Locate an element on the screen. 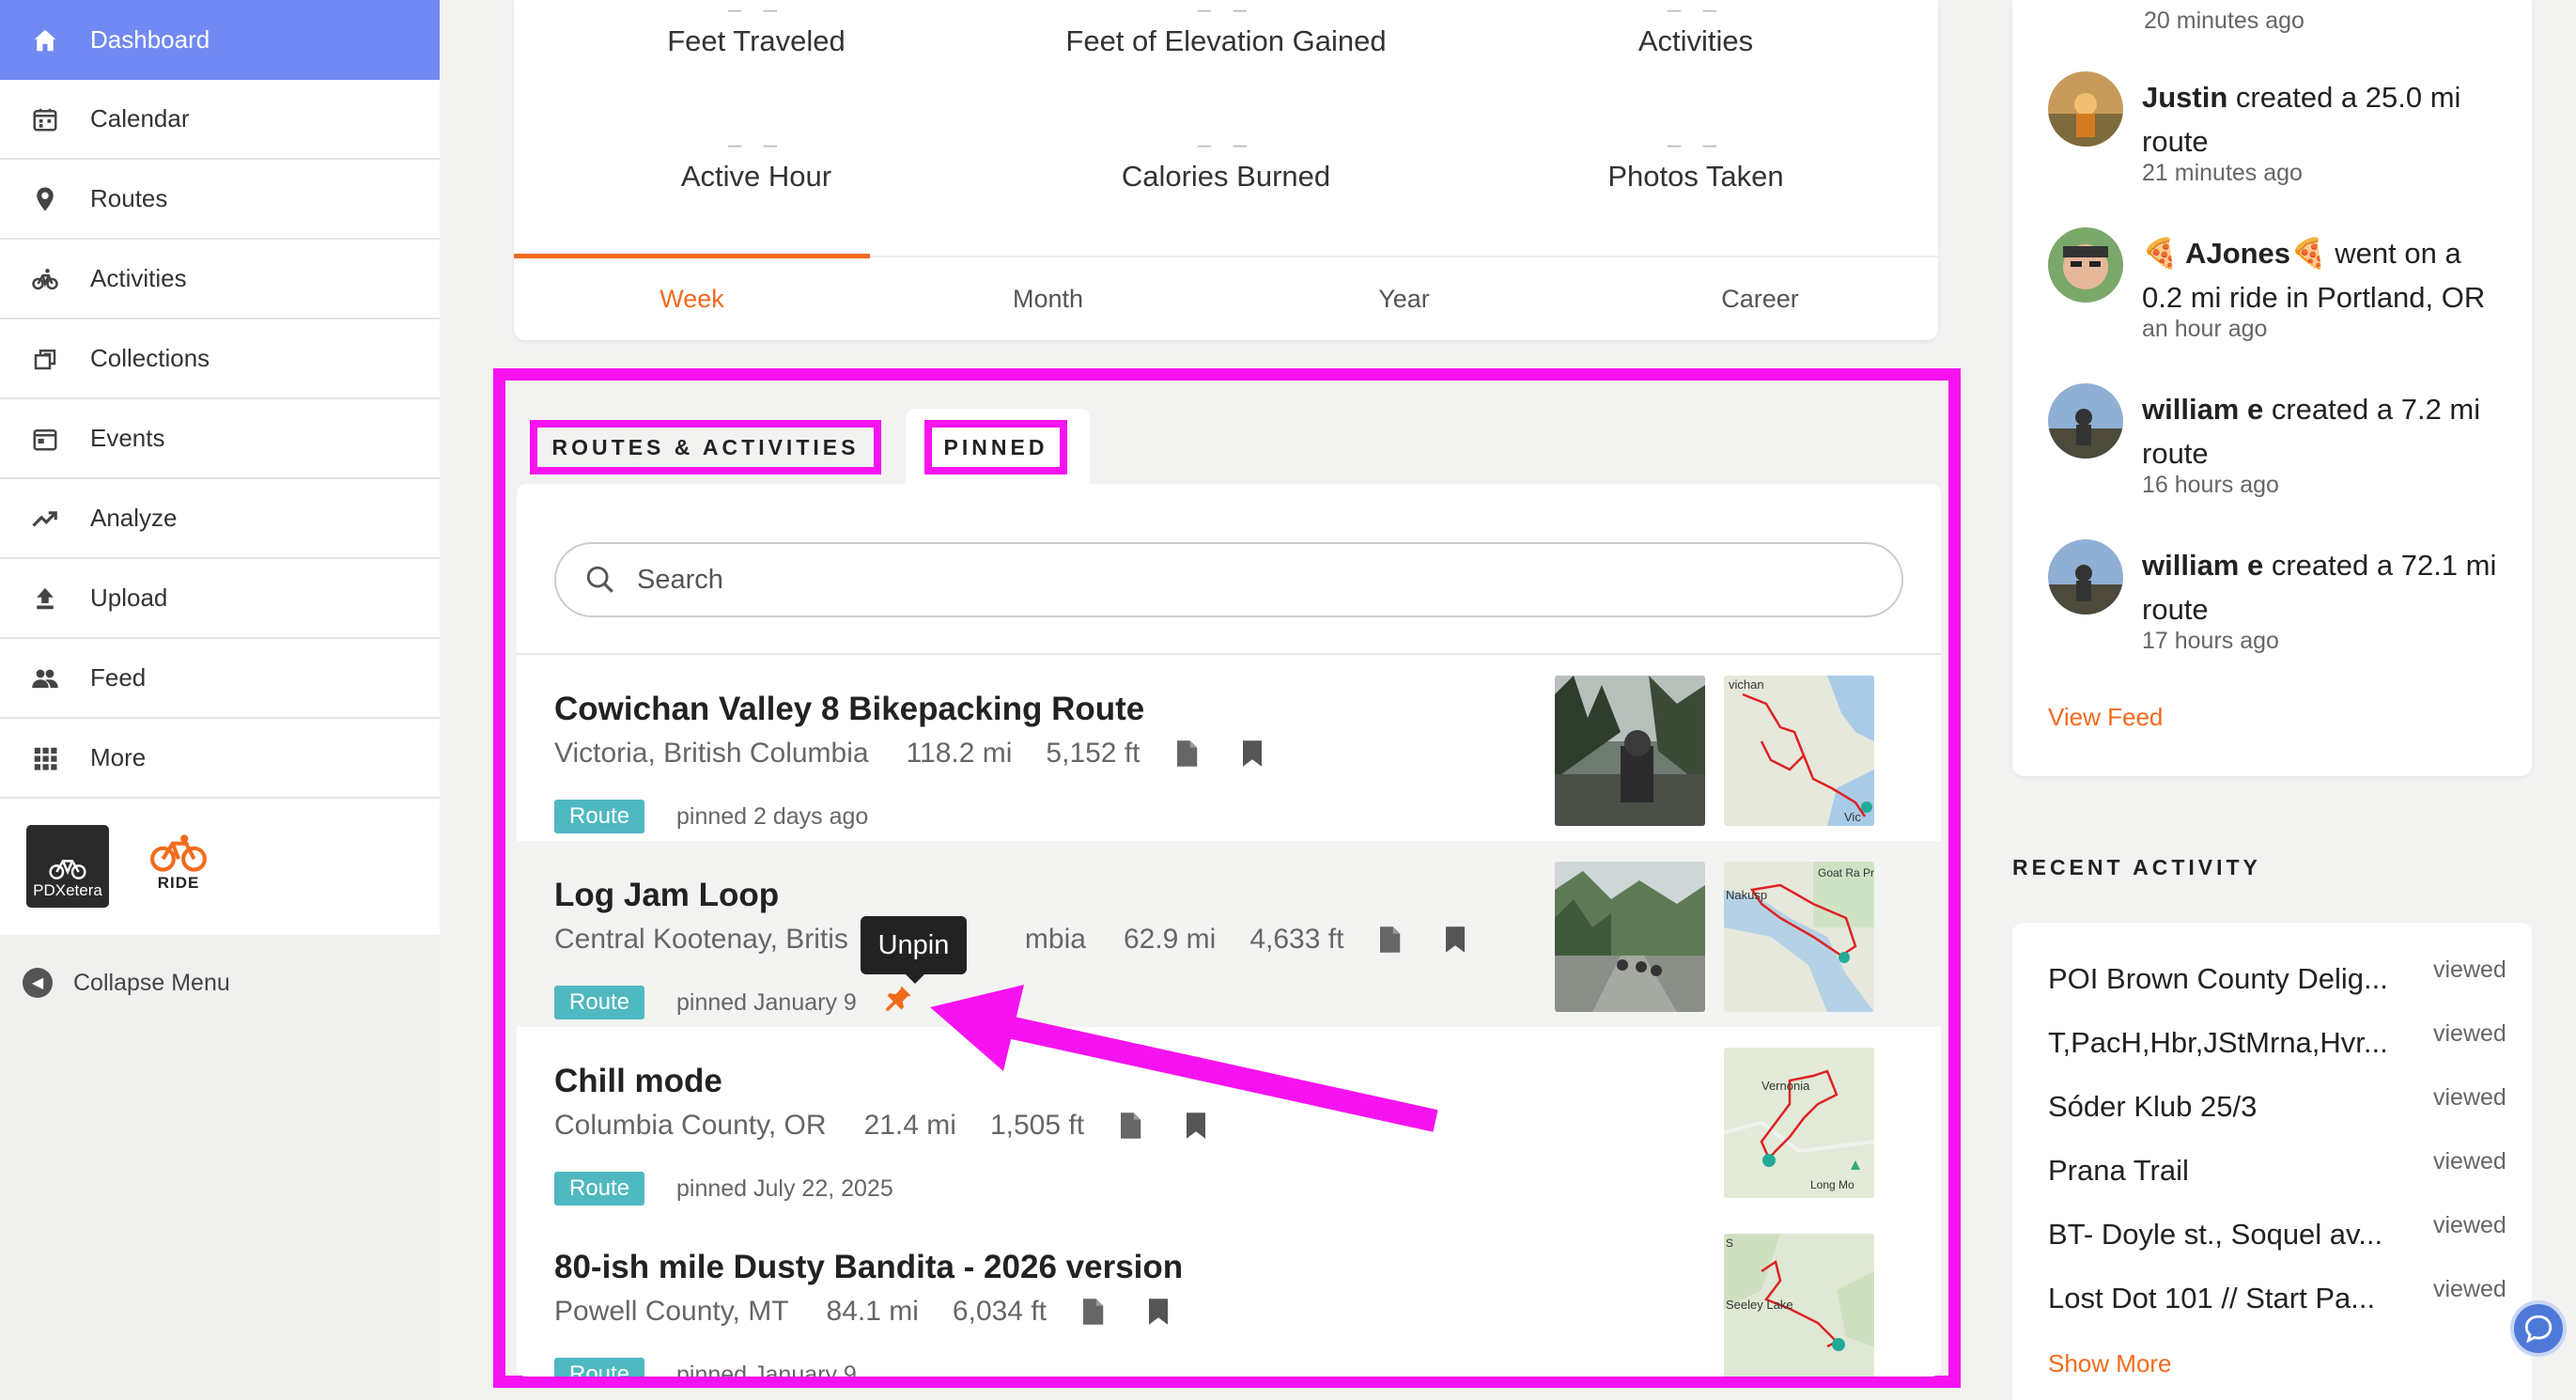  route-location: Columbia County, OR is located at coordinates (690, 1125).